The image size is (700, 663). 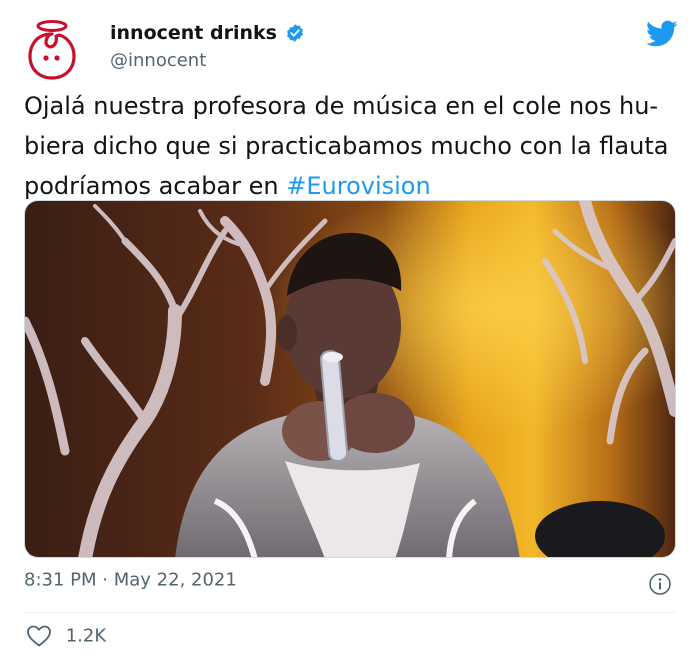 I want to click on tweet-header: innocent drinks @innocent, so click(x=352, y=48).